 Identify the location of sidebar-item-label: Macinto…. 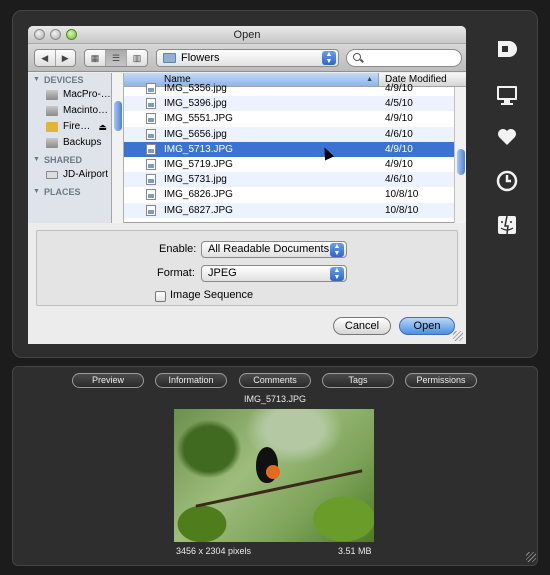
(86, 110).